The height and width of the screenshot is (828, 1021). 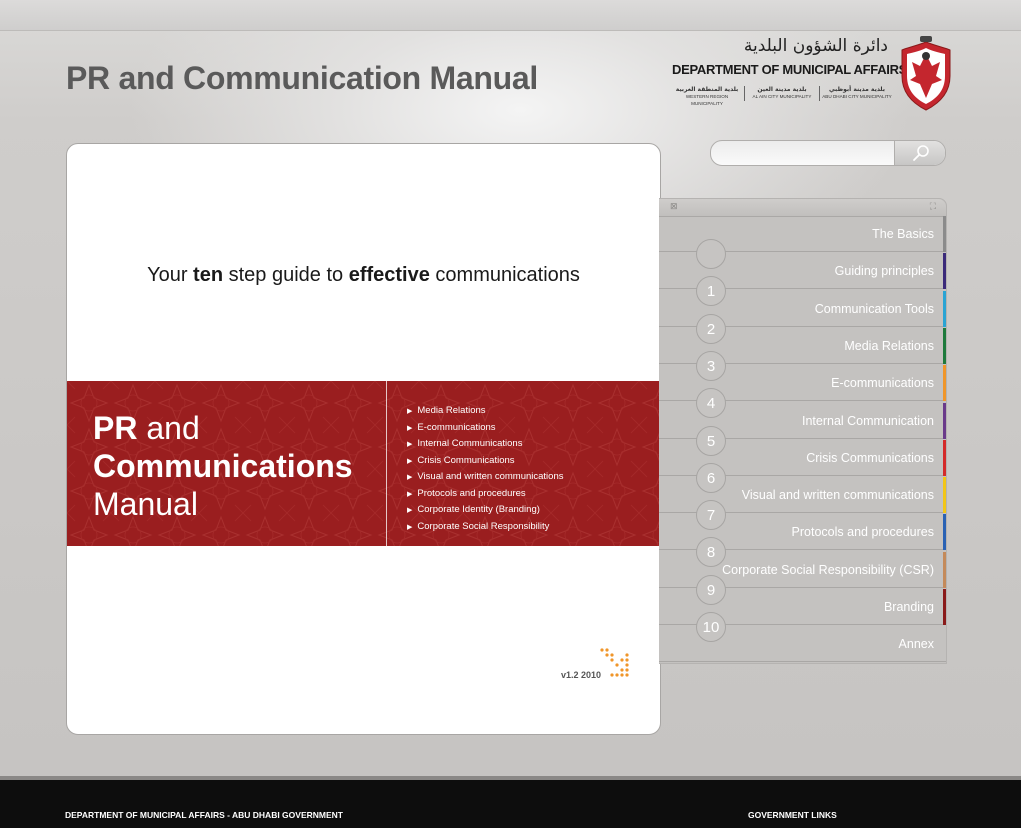 I want to click on municipality-al-ain-en: AL AIN CITY MUNICIPALITY, so click(x=782, y=96).